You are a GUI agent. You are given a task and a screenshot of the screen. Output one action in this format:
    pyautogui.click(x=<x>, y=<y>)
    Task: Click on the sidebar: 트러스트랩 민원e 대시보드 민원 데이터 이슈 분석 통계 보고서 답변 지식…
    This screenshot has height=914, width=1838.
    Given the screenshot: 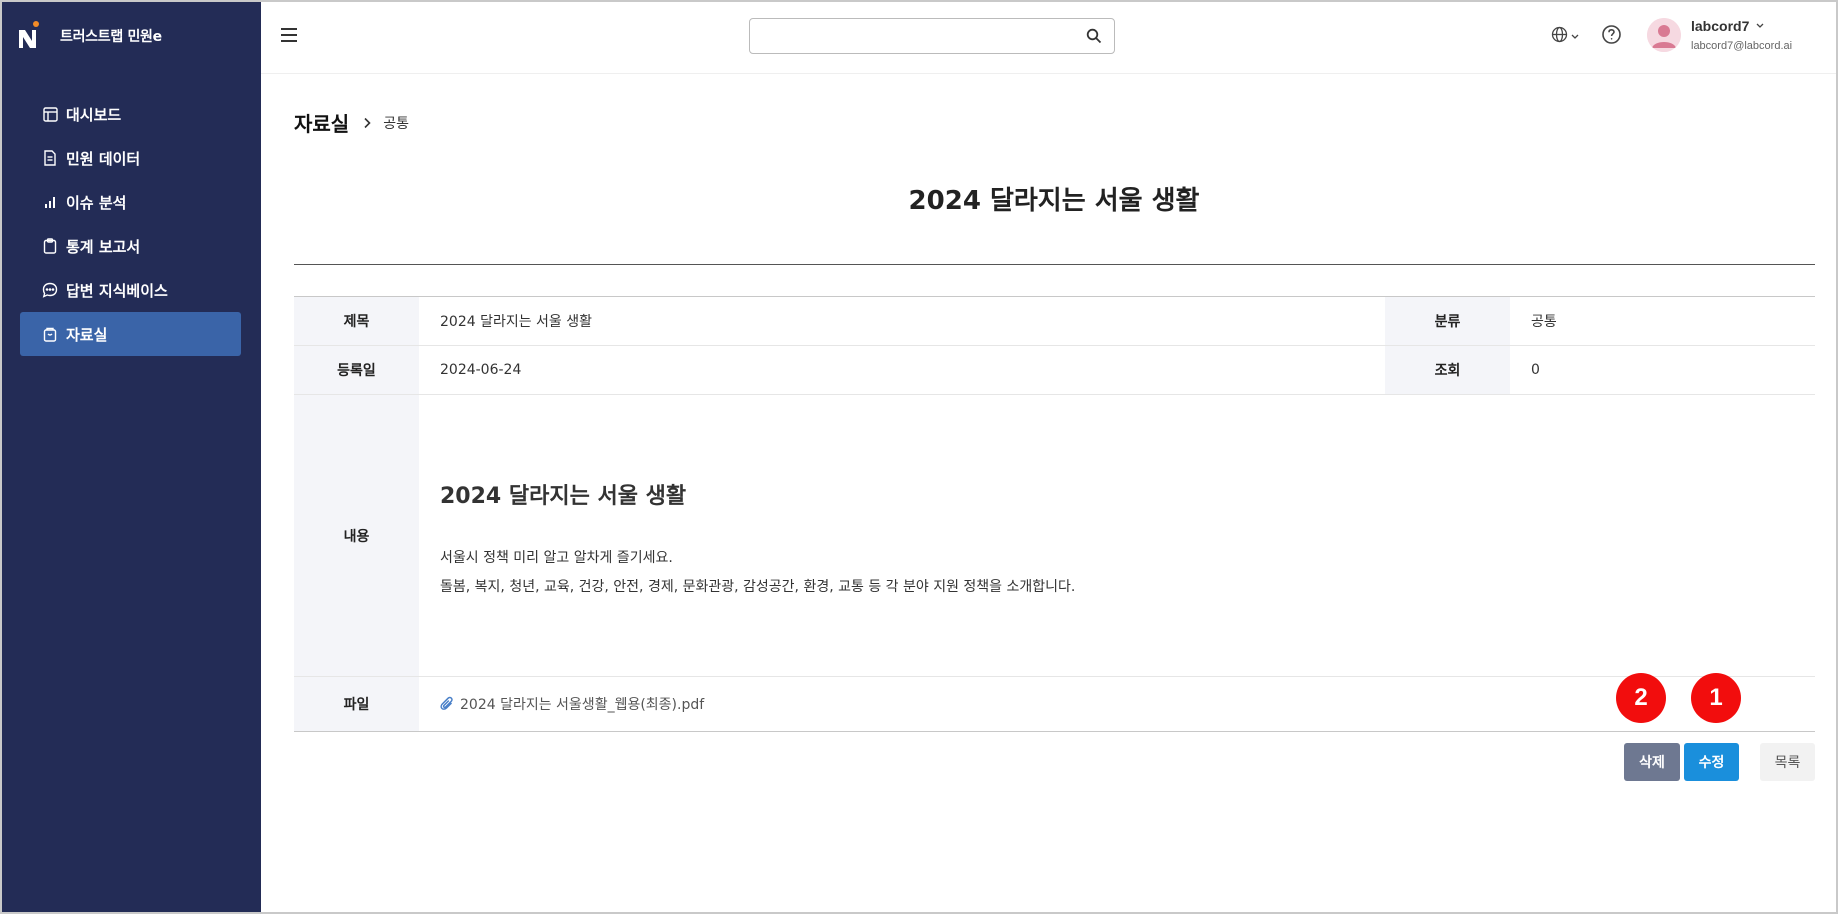 What is the action you would take?
    pyautogui.click(x=131, y=457)
    